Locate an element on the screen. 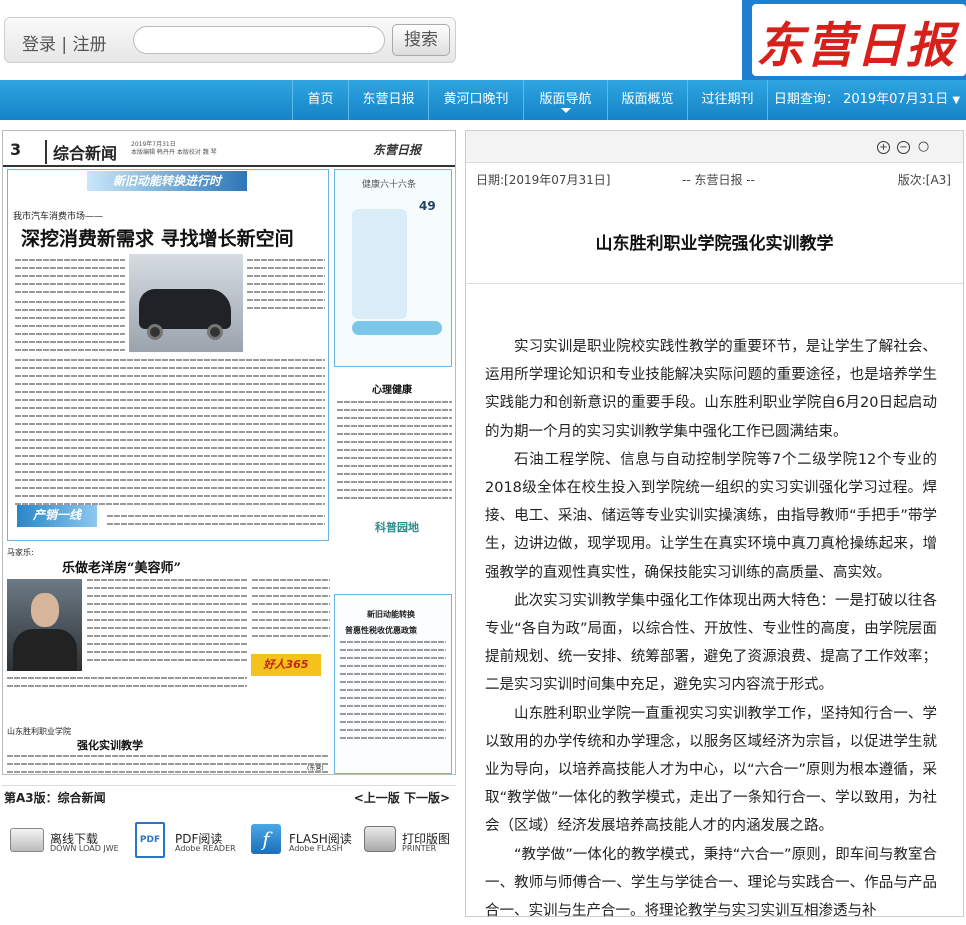  zoom-in-button: + is located at coordinates (883, 147).